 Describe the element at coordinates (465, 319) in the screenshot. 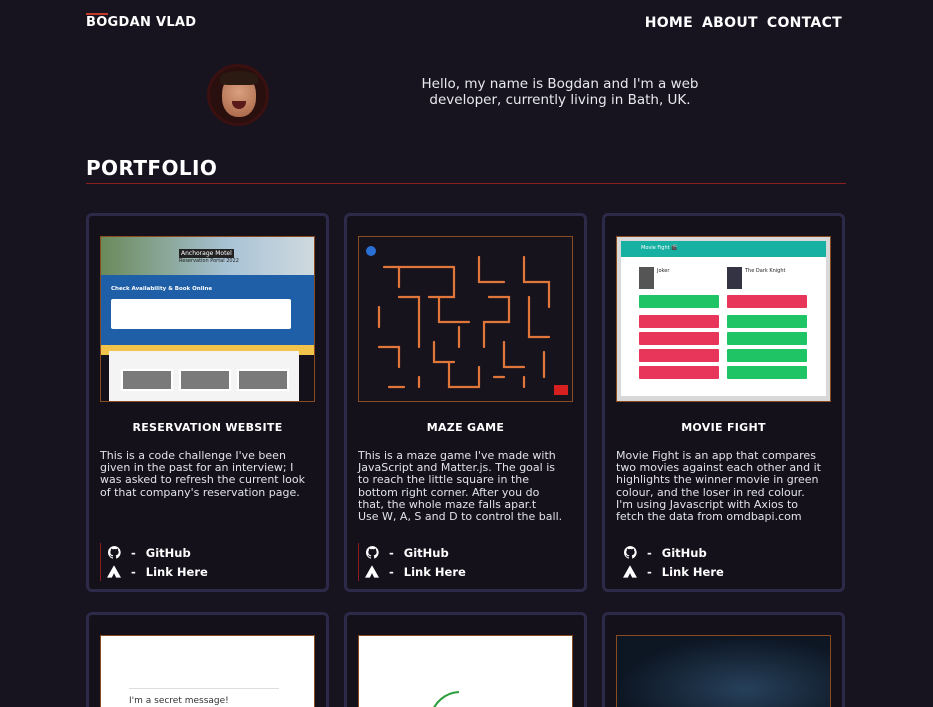

I see `project-thumbnail-maze` at that location.